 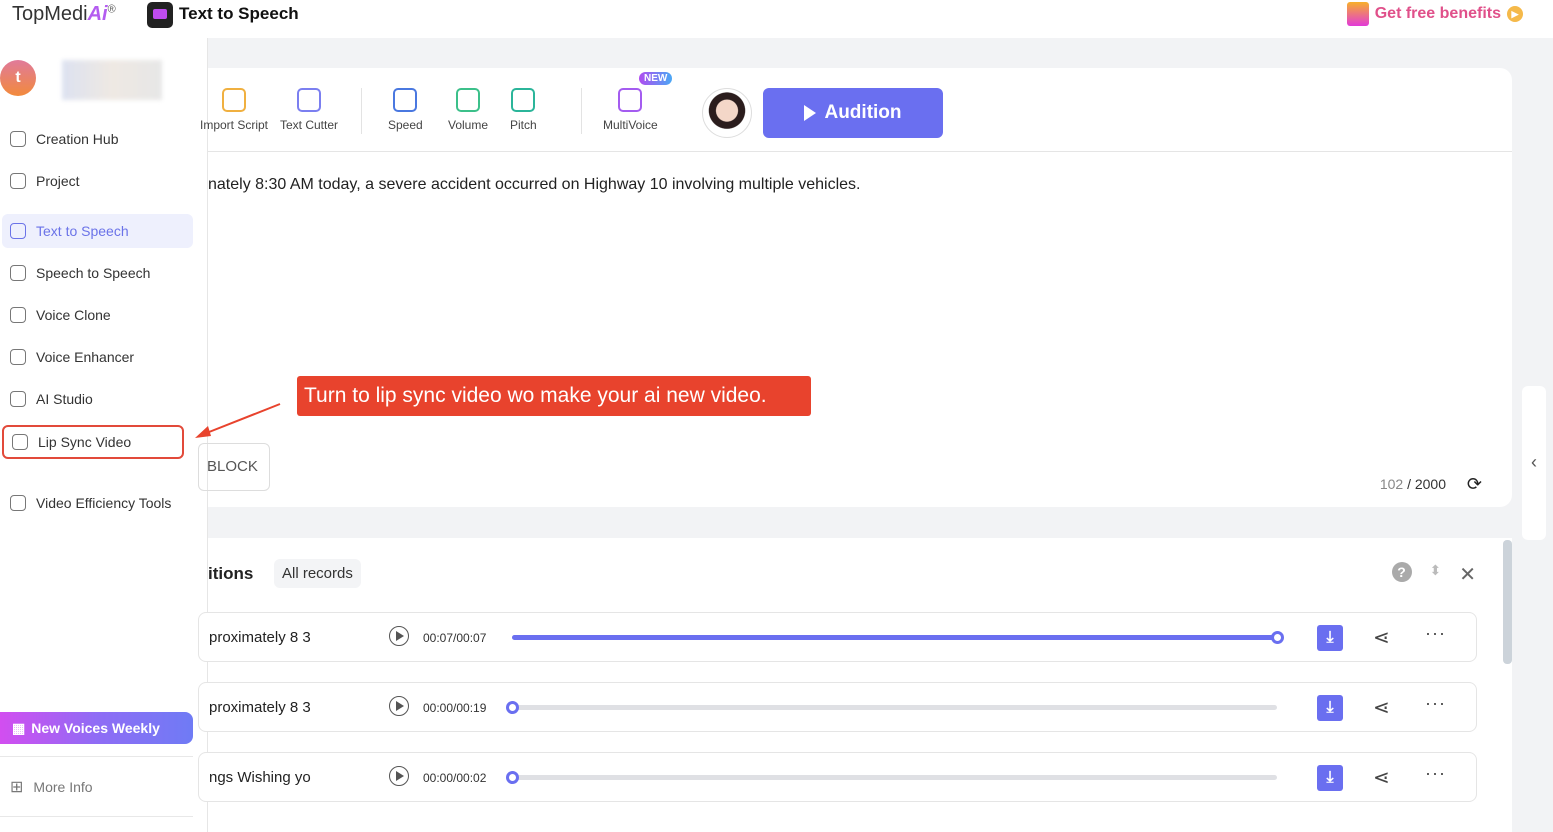 I want to click on record-row: proximately 8 3 00:07/00:07 ⤓ ⋖ ···, so click(x=837, y=637).